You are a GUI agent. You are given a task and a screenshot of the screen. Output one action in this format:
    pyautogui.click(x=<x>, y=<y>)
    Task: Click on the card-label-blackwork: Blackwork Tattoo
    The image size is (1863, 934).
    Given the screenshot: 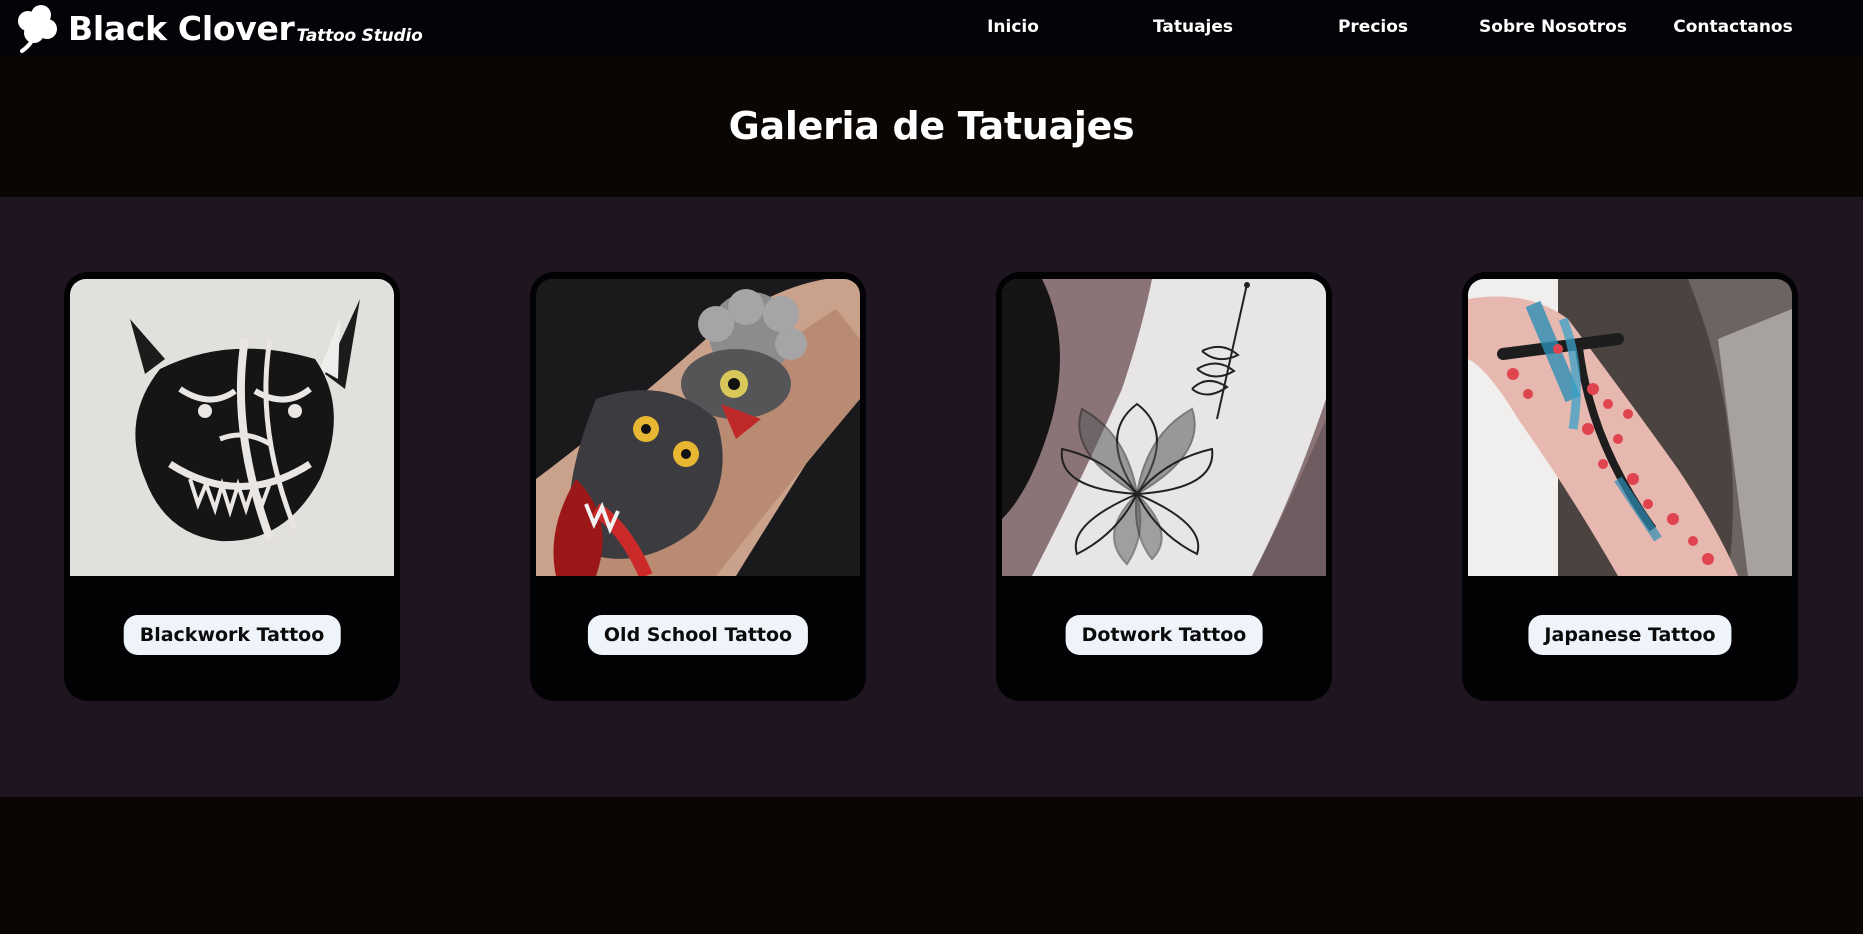 What is the action you would take?
    pyautogui.click(x=232, y=635)
    